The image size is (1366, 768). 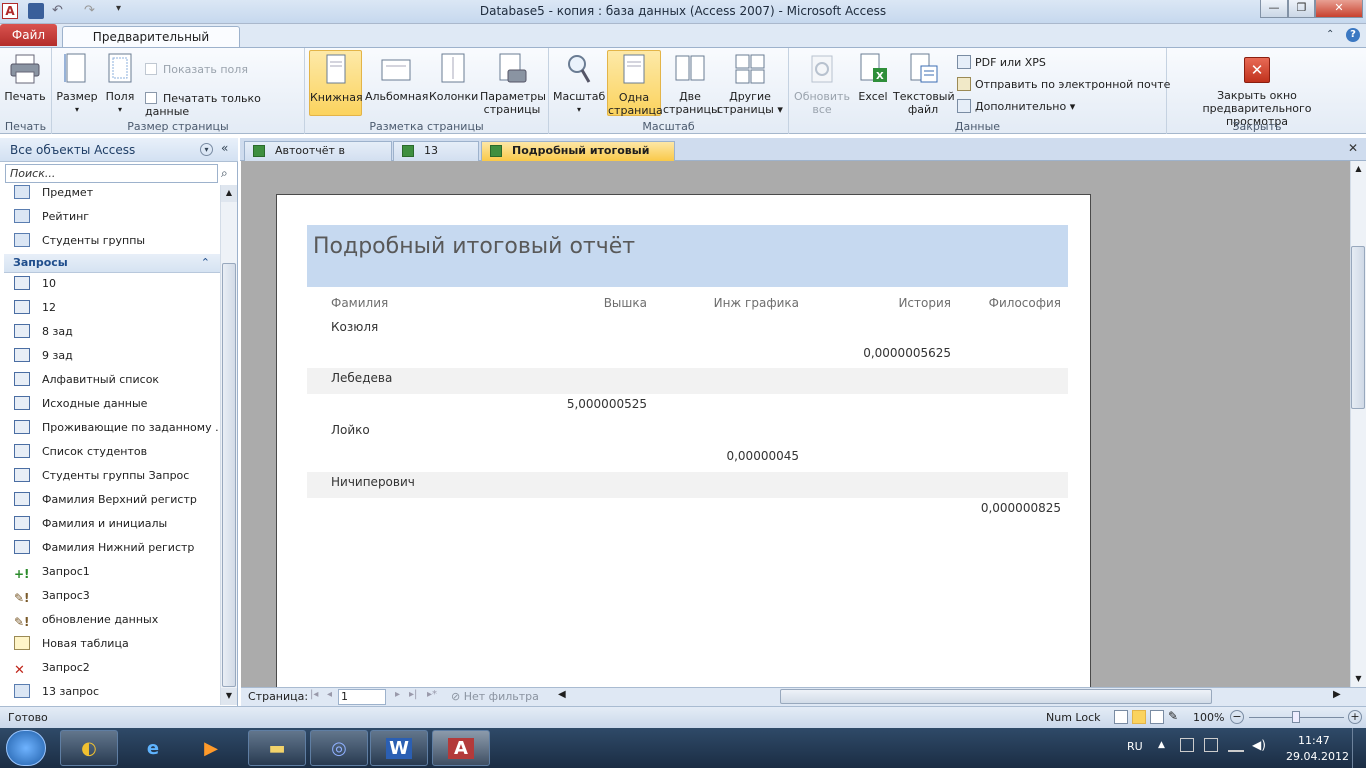 What do you see at coordinates (224, 173) in the screenshot?
I see `search-icon: ⌕` at bounding box center [224, 173].